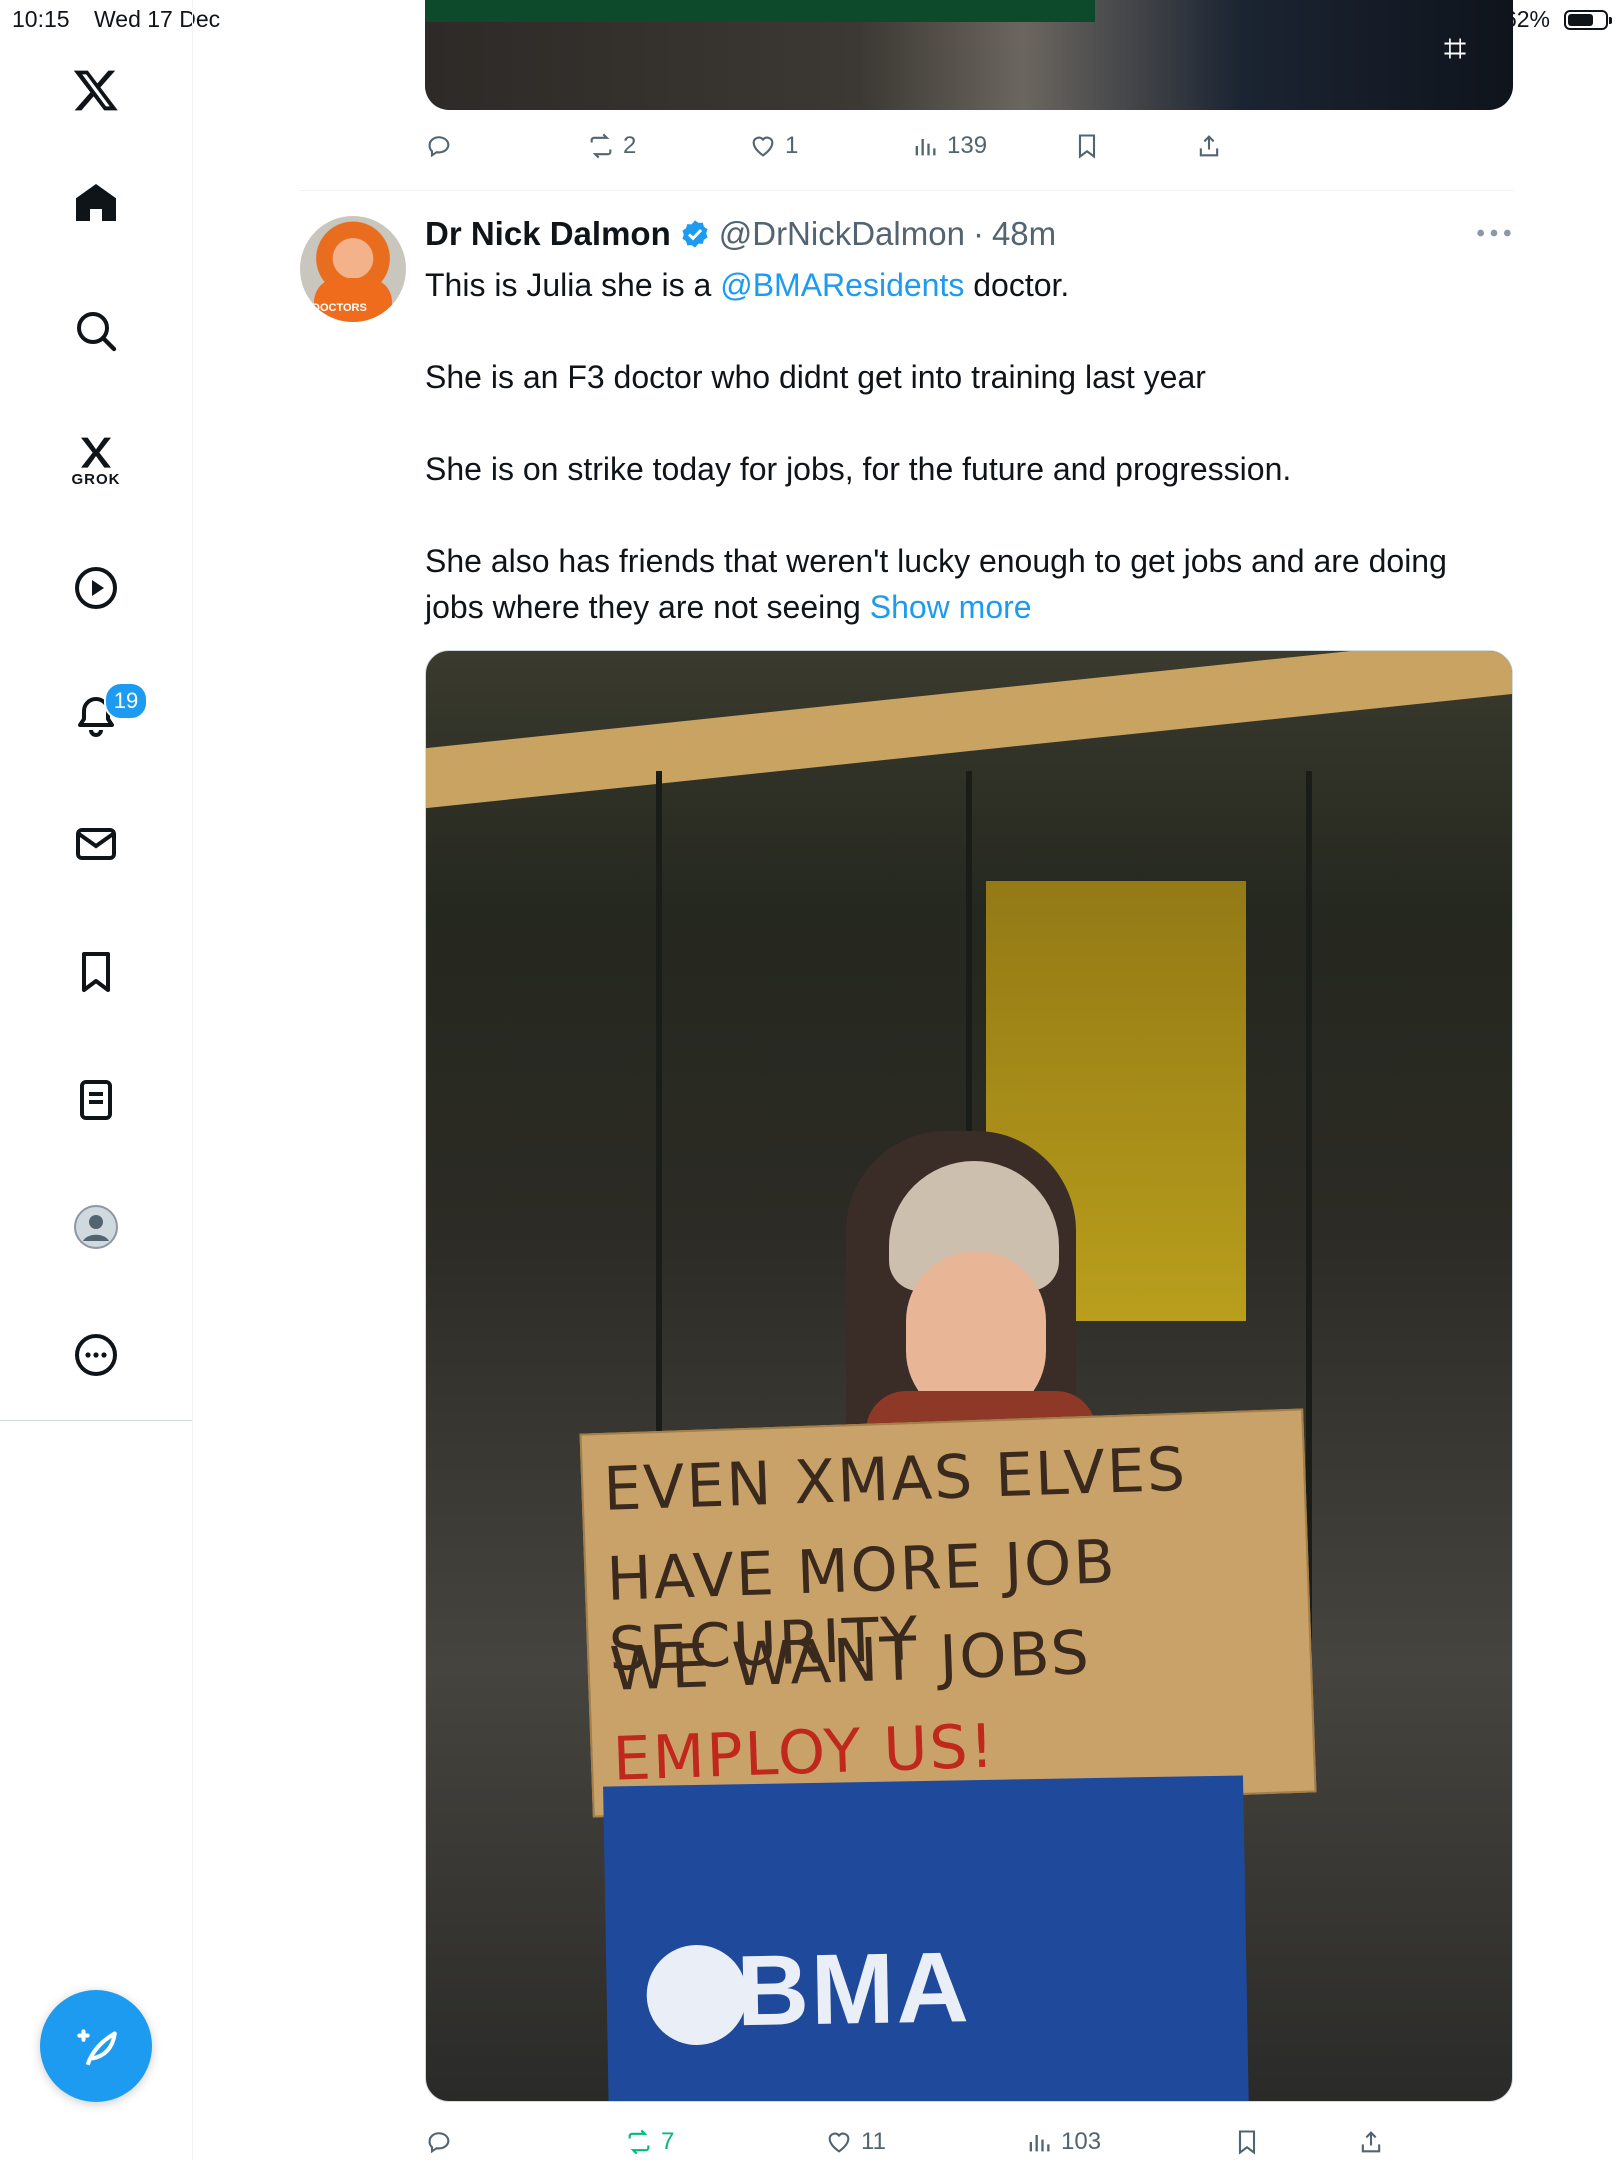  What do you see at coordinates (96, 972) in the screenshot?
I see `bookmarks-icon` at bounding box center [96, 972].